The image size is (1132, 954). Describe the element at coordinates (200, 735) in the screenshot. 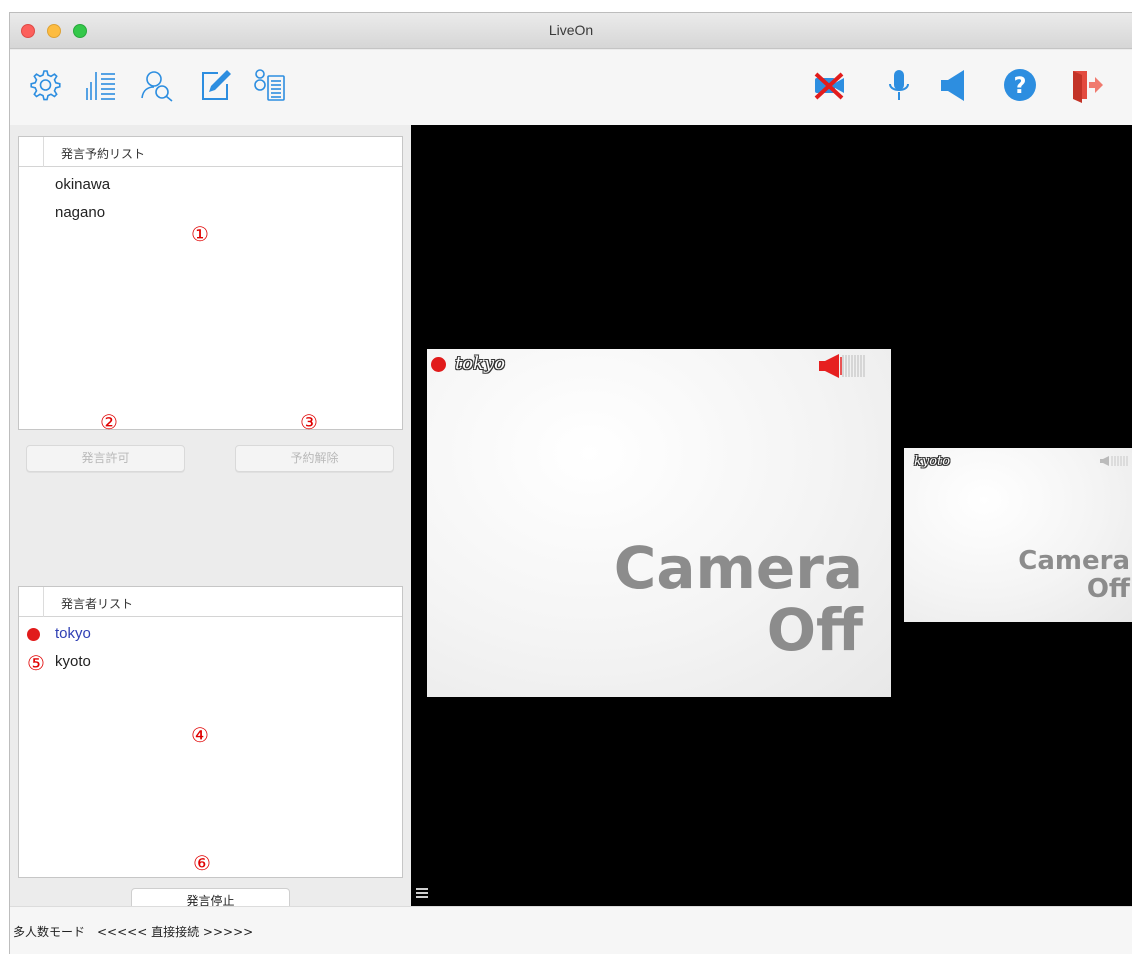

I see `annotation-4: ④` at that location.